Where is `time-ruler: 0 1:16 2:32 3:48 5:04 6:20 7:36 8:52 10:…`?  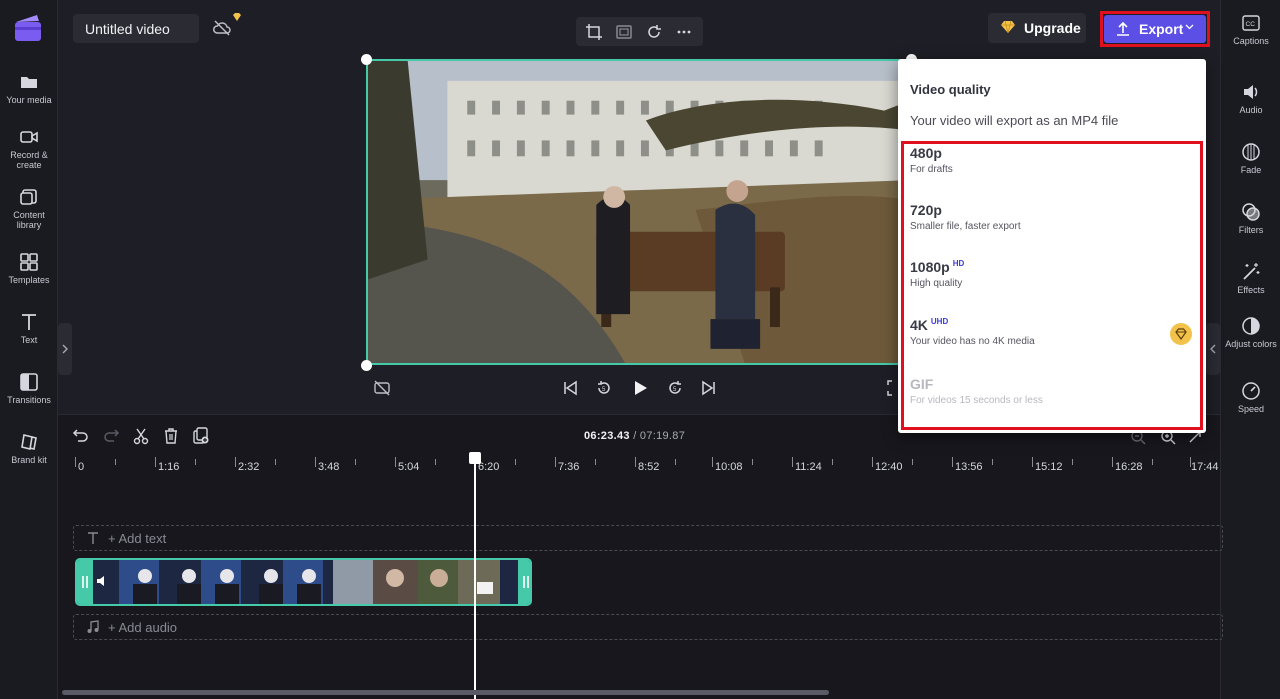 time-ruler: 0 1:16 2:32 3:48 5:04 6:20 7:36 8:52 10:… is located at coordinates (639, 467).